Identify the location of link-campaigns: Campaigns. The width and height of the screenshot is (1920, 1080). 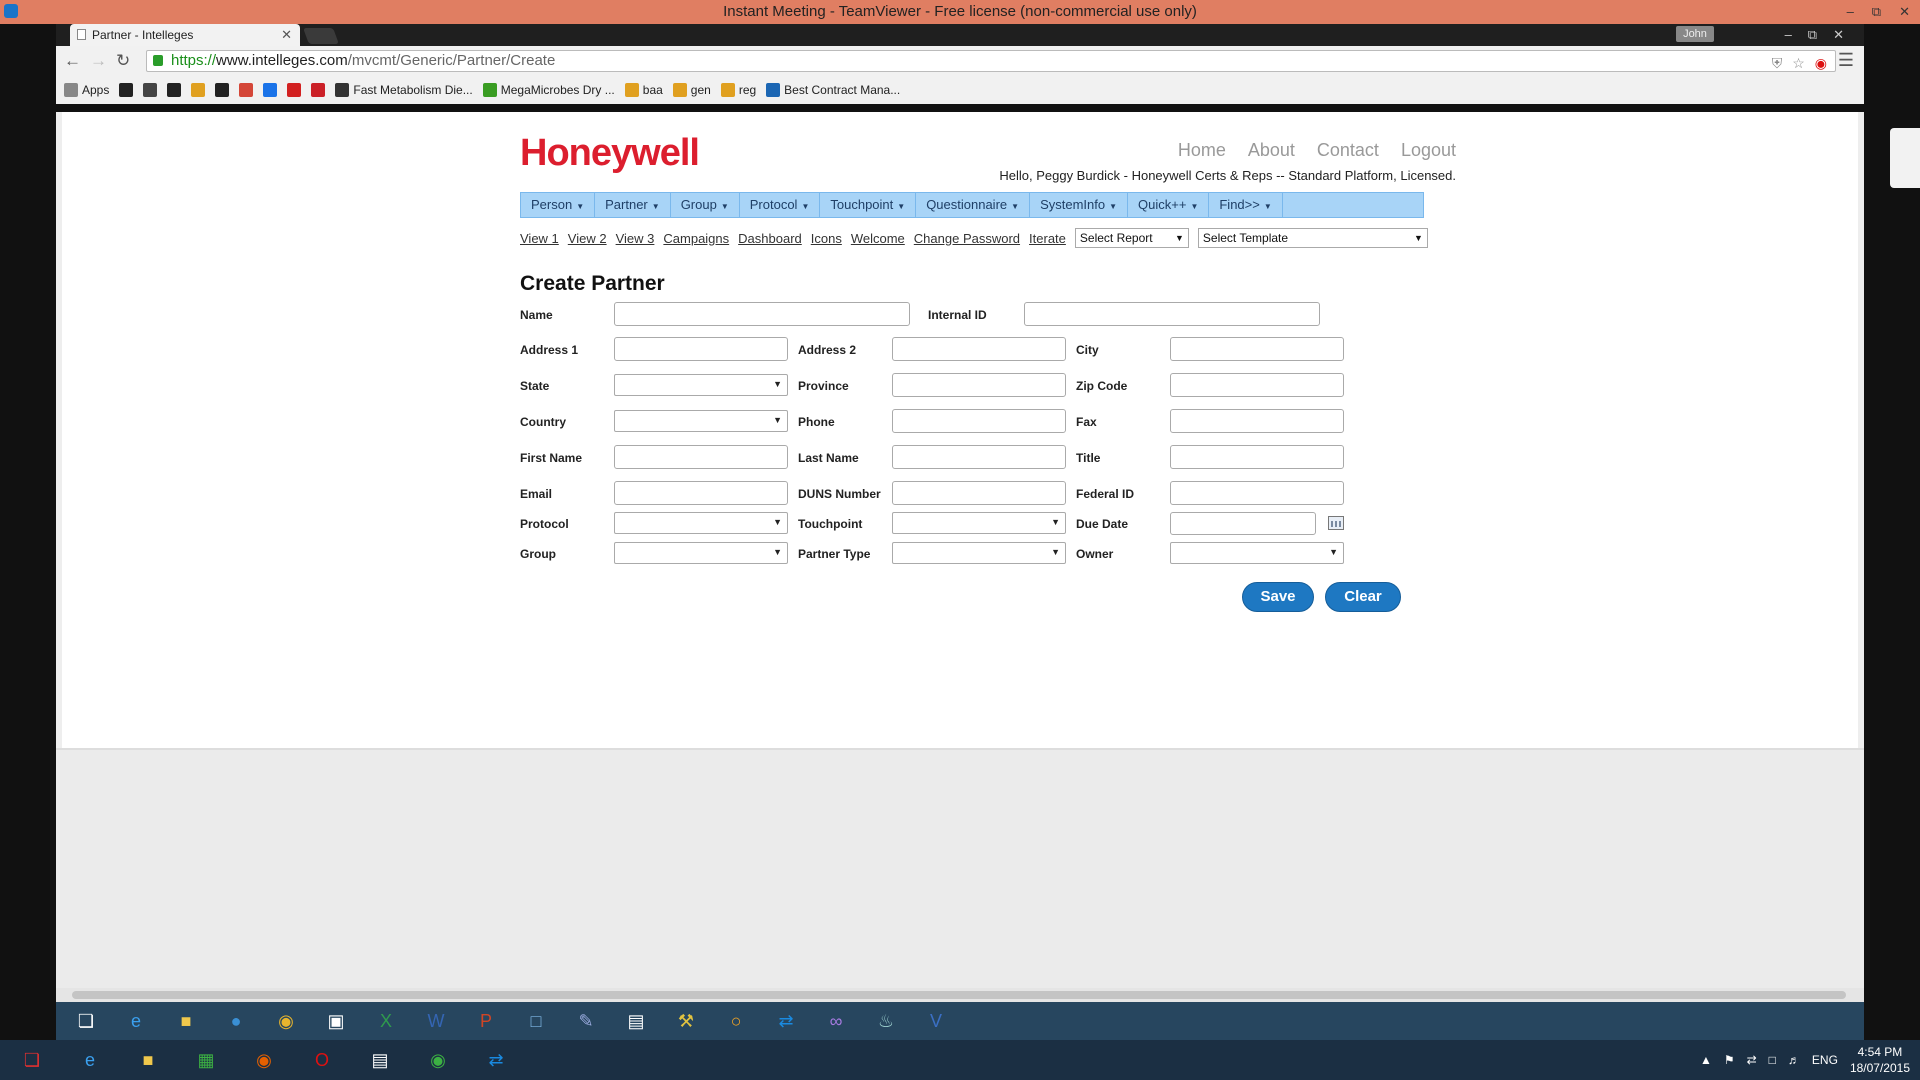
(696, 238).